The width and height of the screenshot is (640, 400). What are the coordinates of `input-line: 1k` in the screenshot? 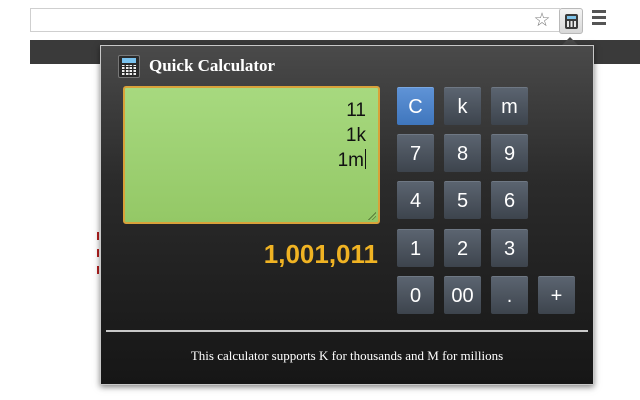 It's located at (355, 135).